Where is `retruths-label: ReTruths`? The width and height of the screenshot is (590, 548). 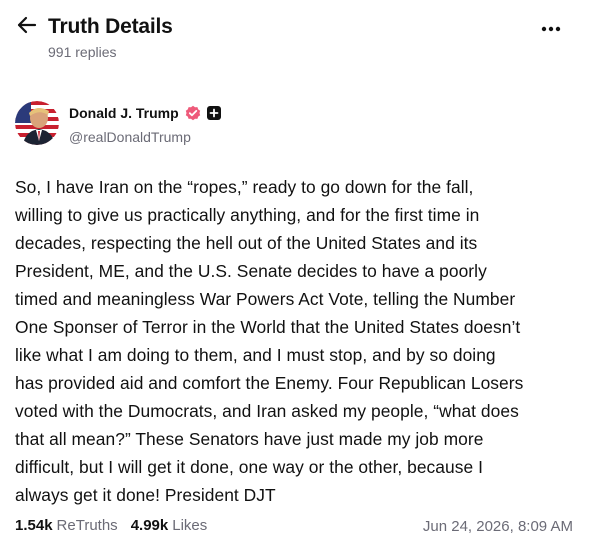
retruths-label: ReTruths is located at coordinates (87, 525).